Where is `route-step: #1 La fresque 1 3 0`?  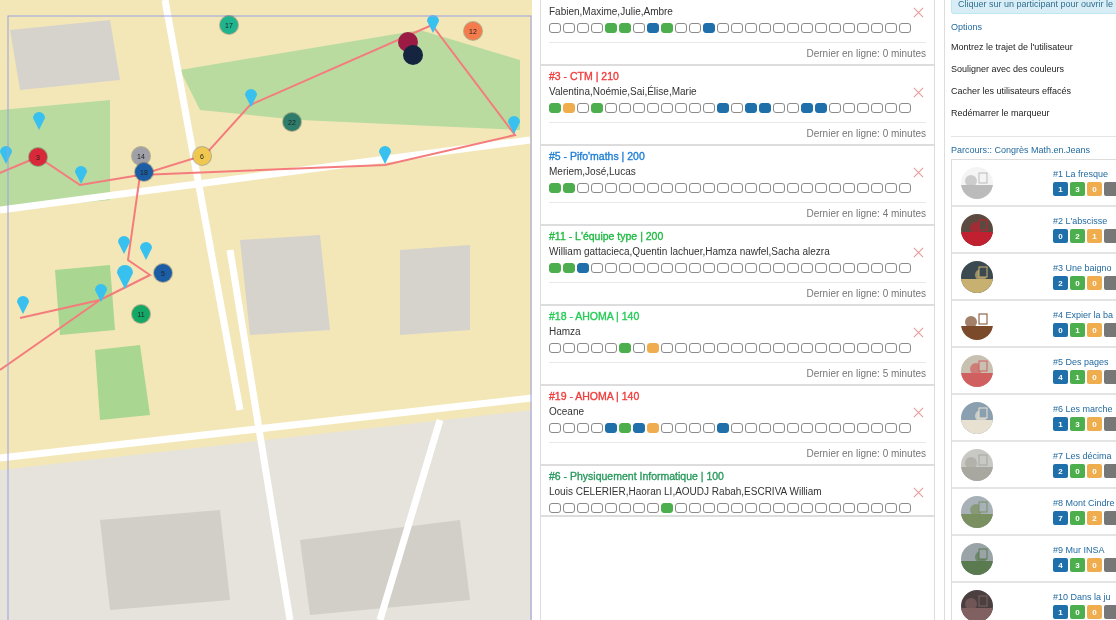
route-step: #1 La fresque 1 3 0 is located at coordinates (1034, 183).